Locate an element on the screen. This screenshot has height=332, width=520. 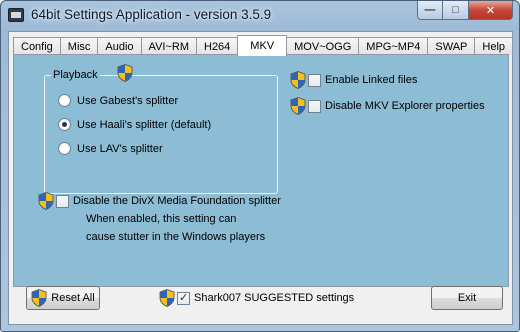
radio-label: Use Haali's splitter (default) is located at coordinates (144, 124).